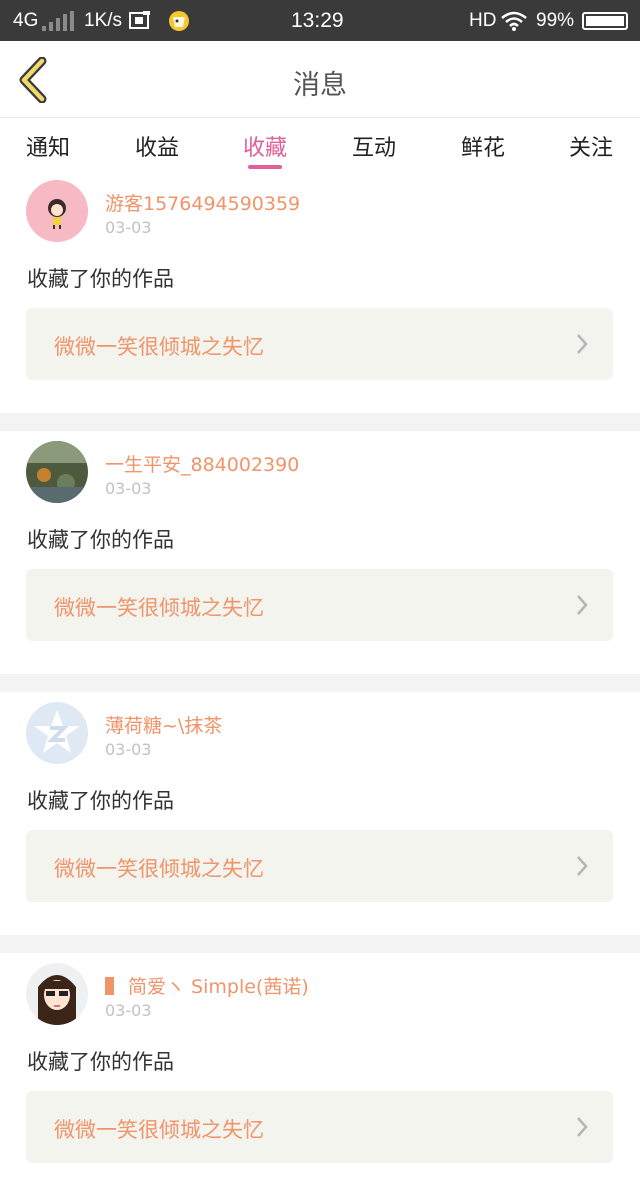 This screenshot has height=1196, width=640. Describe the element at coordinates (218, 987) in the screenshot. I see `username-text: 简爱ヽ Simple(茜诺)` at that location.